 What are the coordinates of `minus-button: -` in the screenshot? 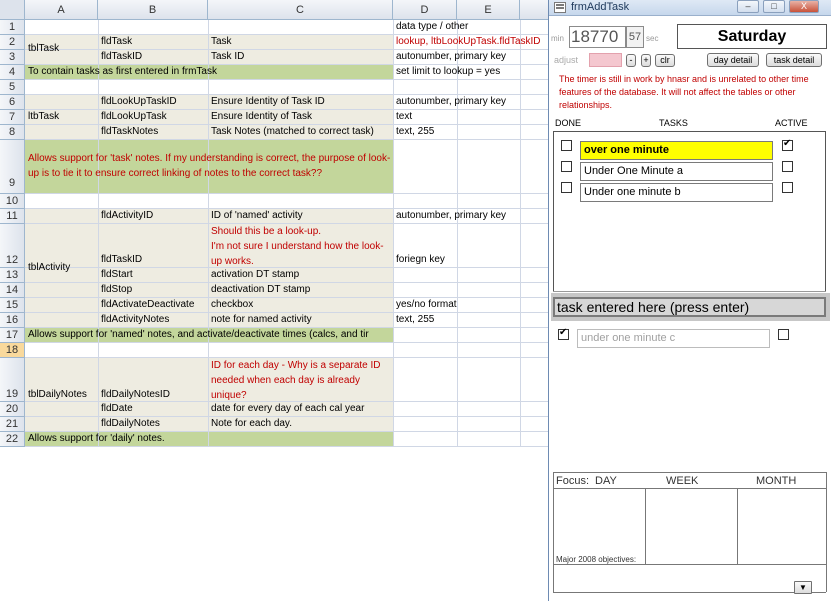 It's located at (631, 60).